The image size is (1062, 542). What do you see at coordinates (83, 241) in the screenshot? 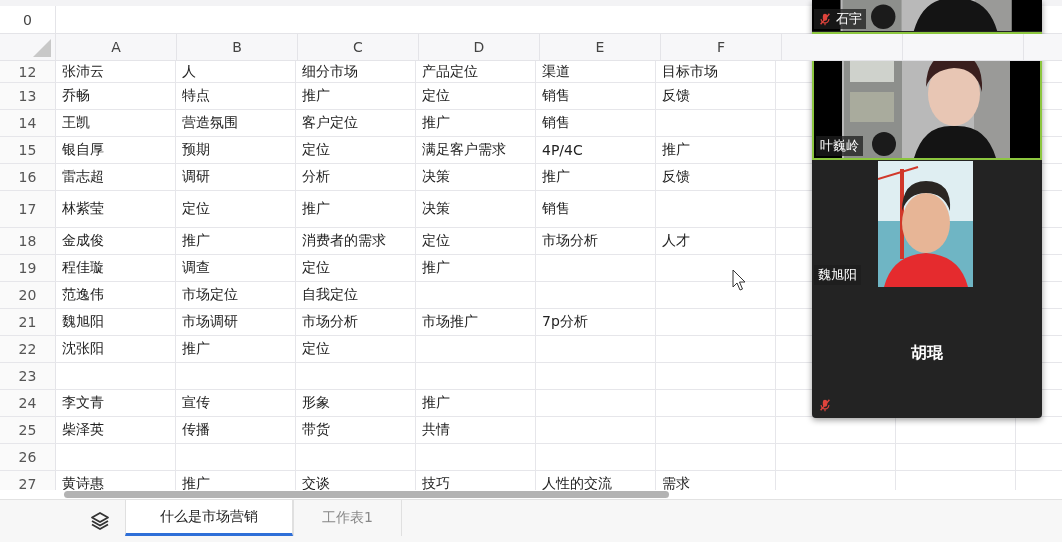
I see `cell-text: 金成俊` at bounding box center [83, 241].